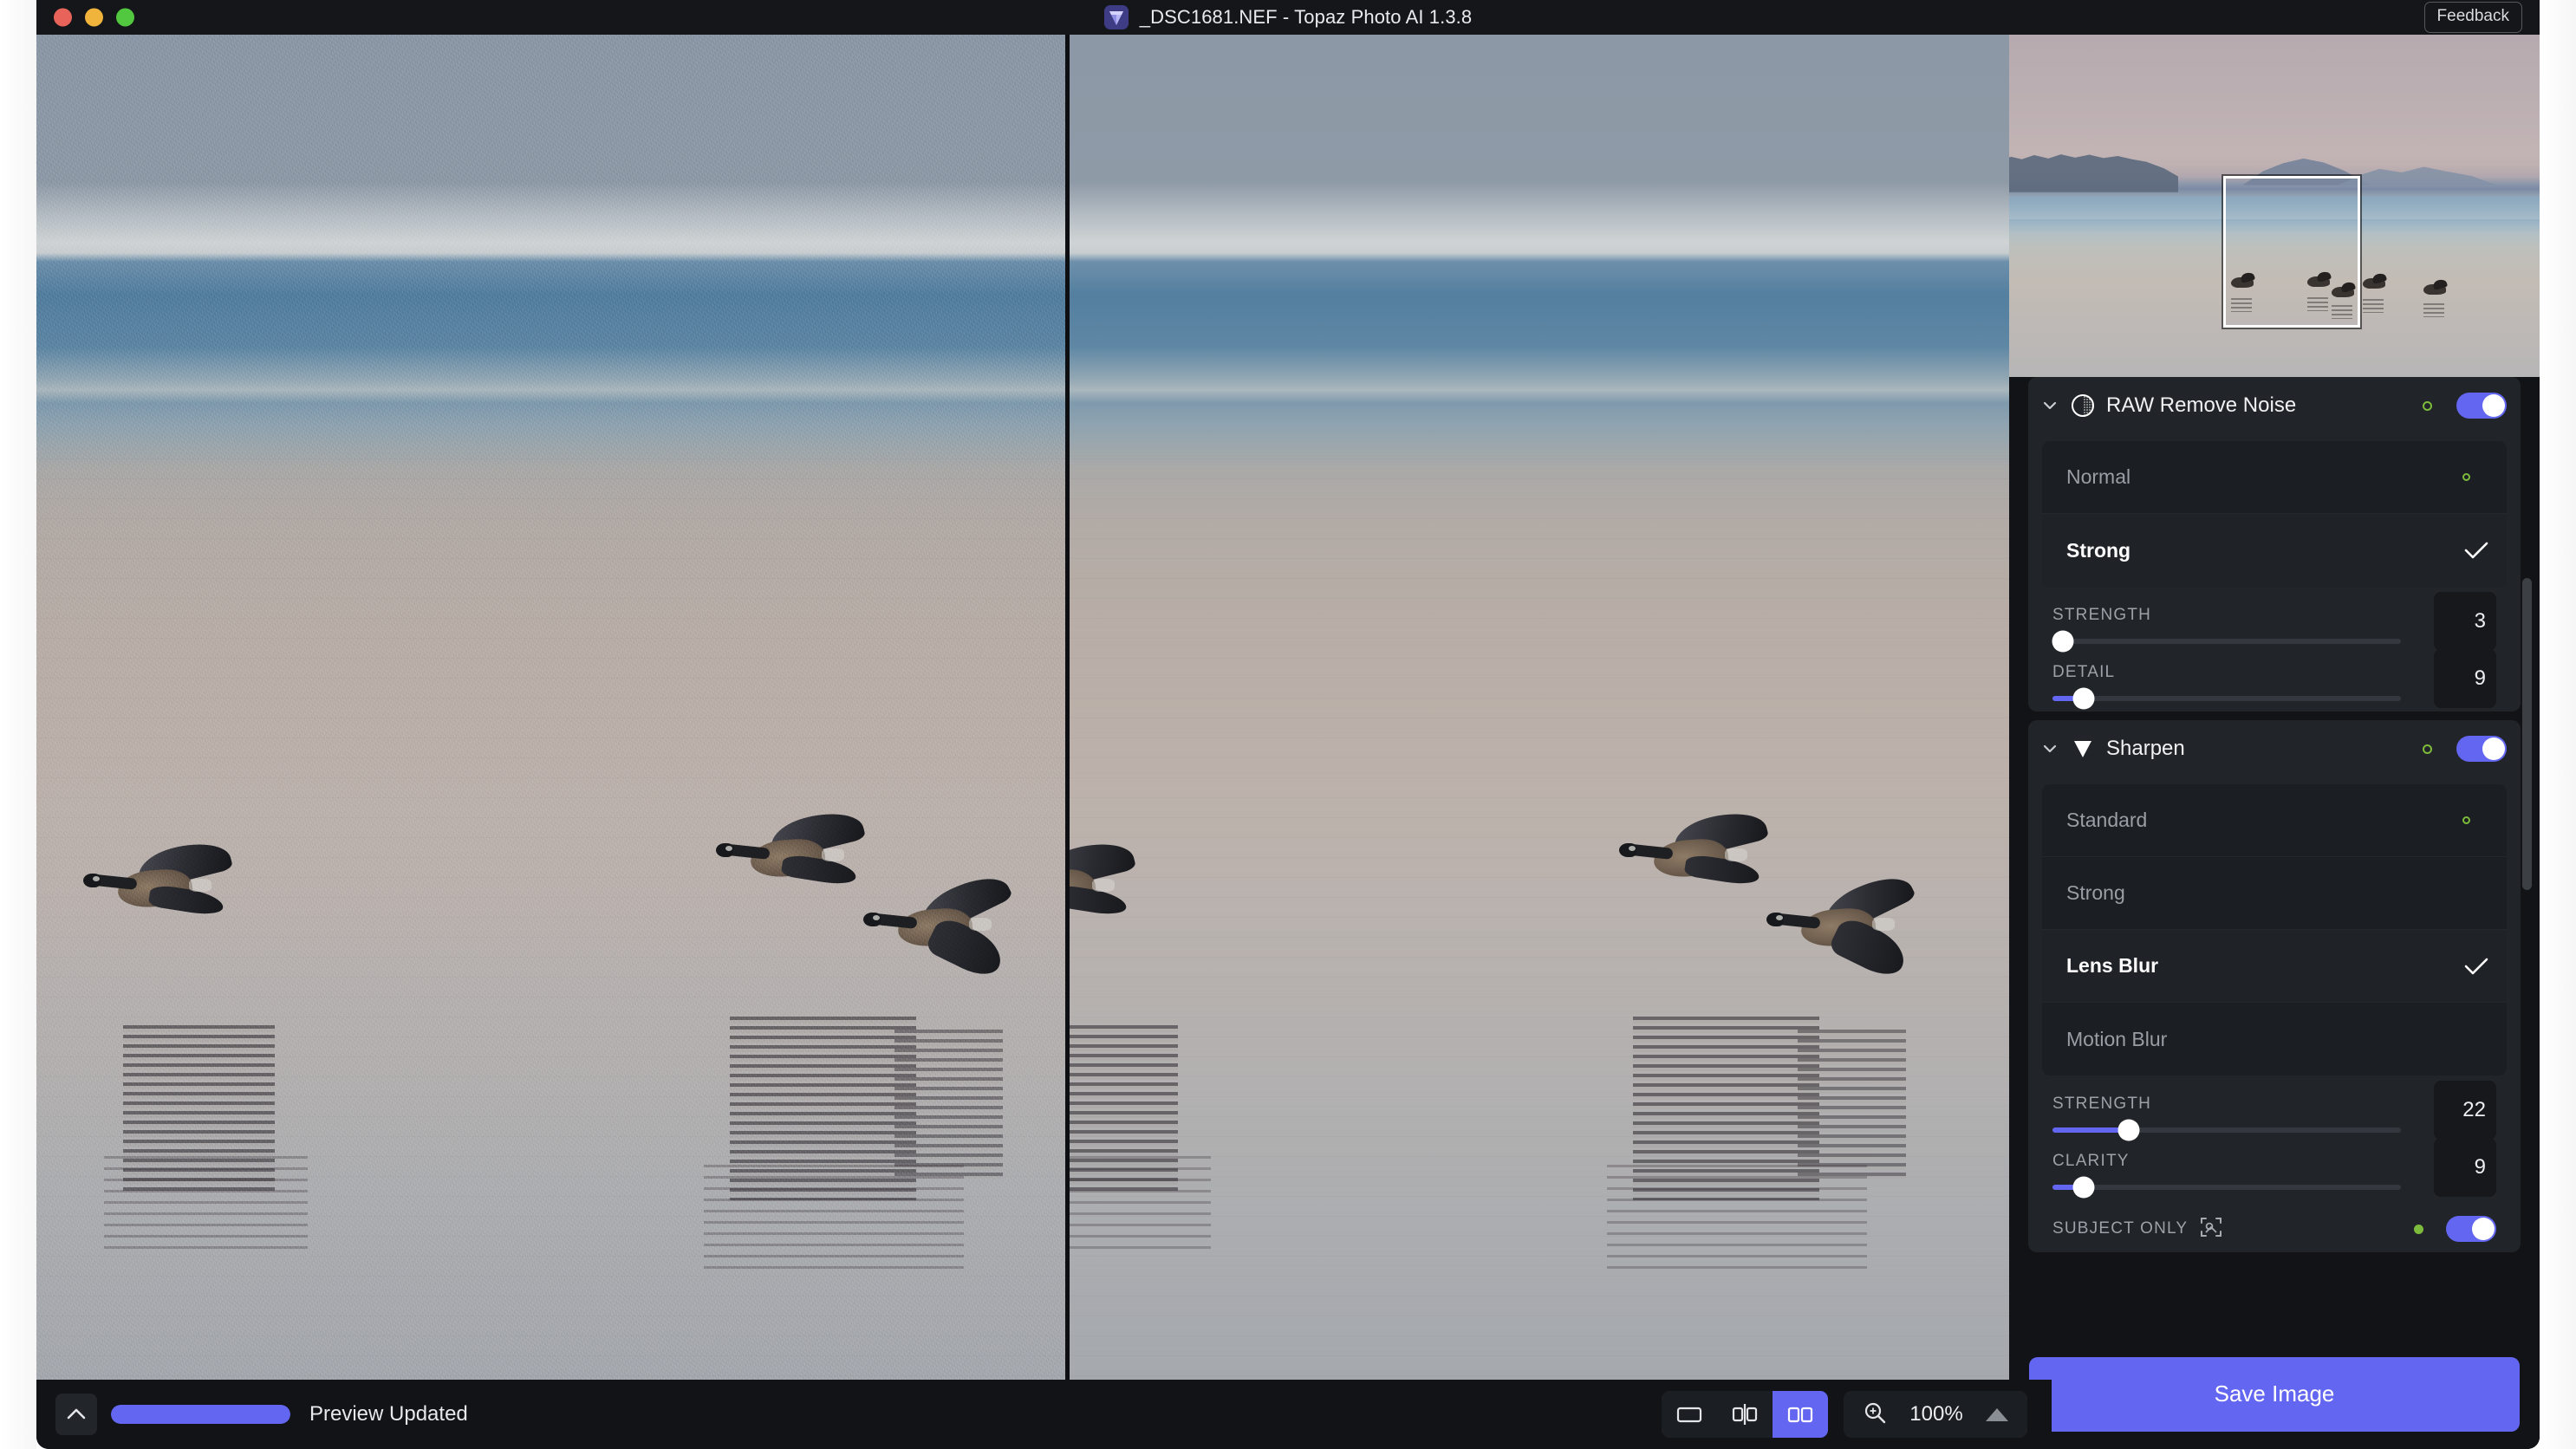  I want to click on filter-header-raw-remove-noise: RAW Remove Noise, so click(2274, 405).